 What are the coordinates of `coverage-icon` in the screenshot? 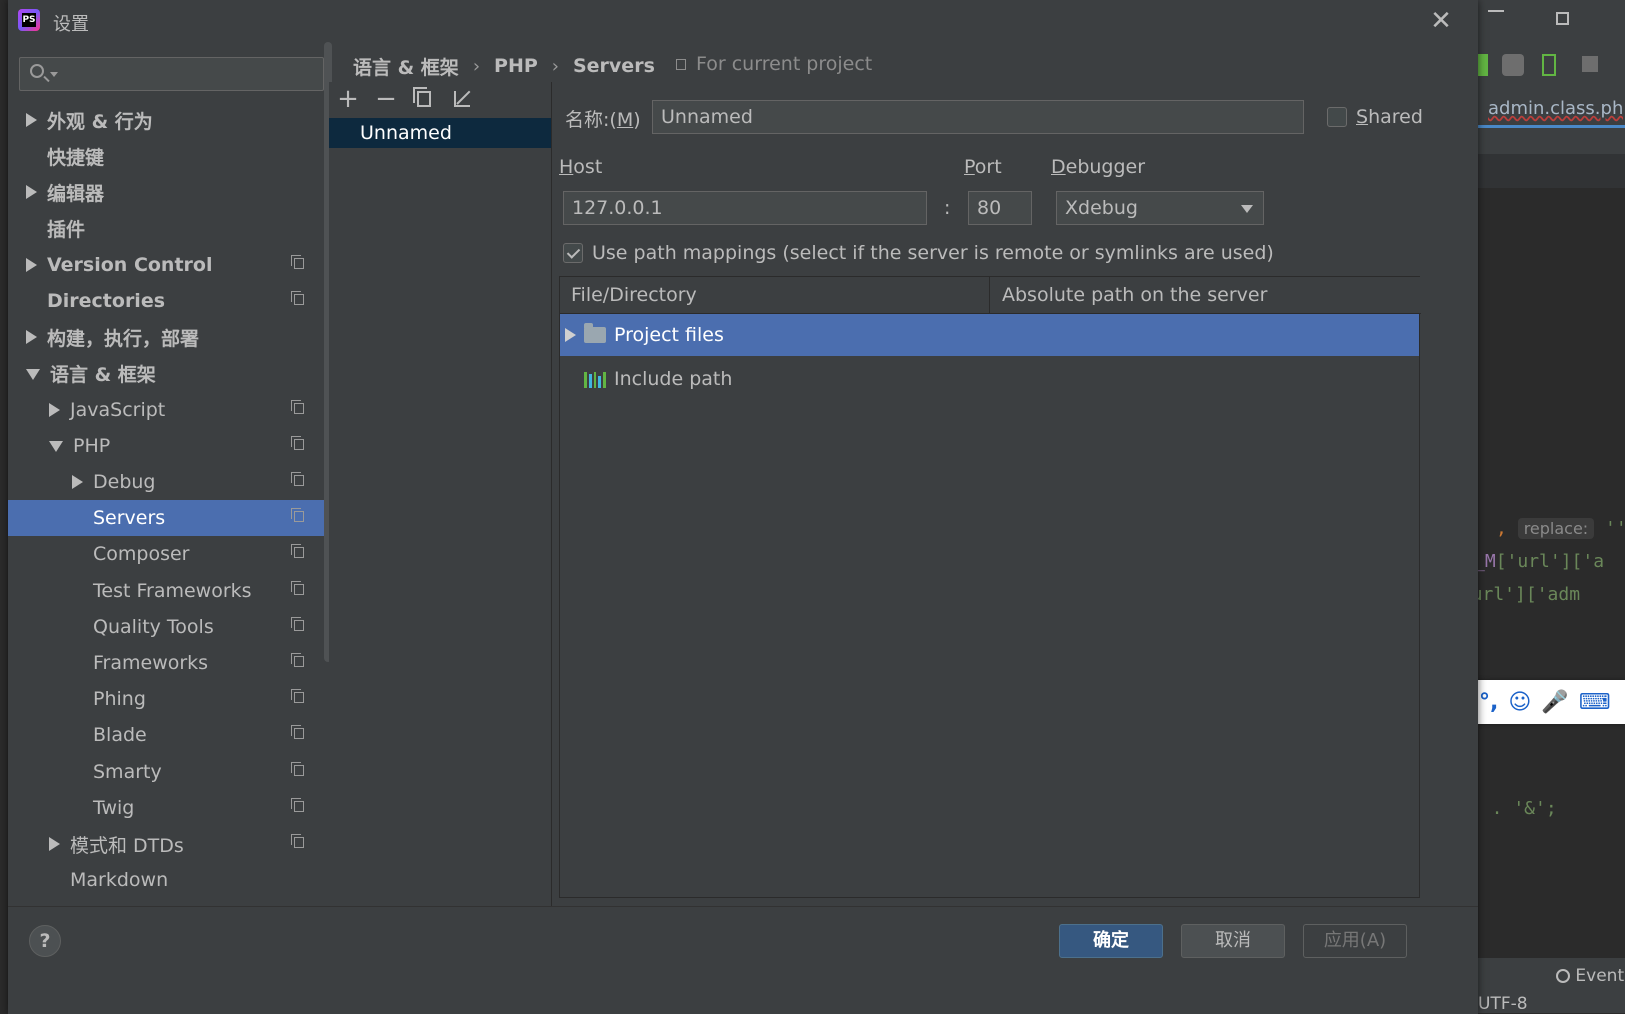 It's located at (1549, 65).